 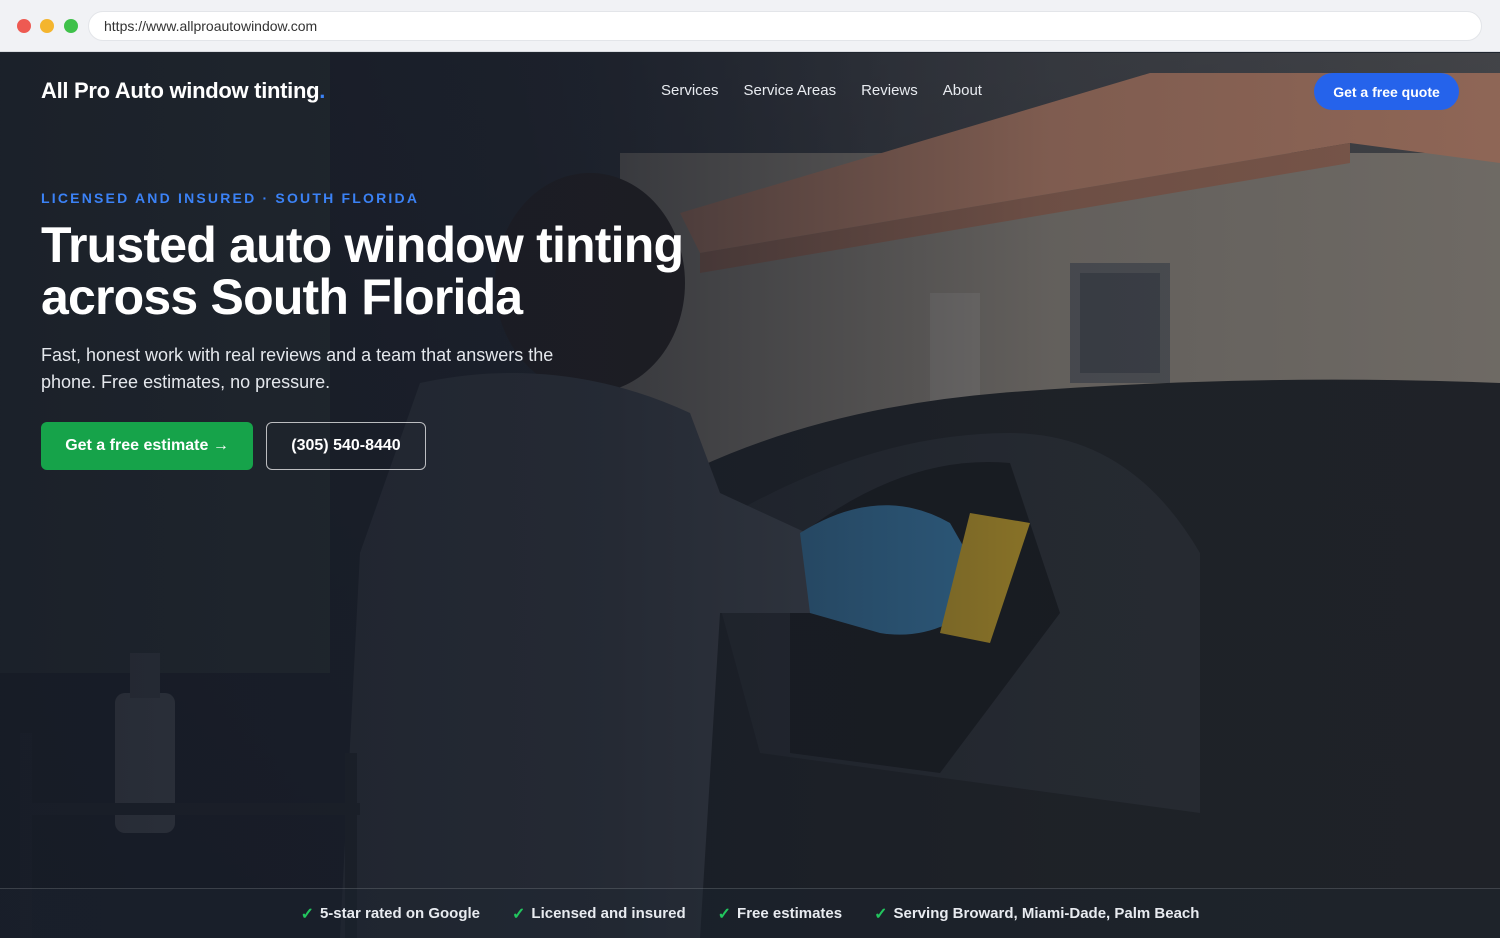 I want to click on trust-item-label: Serving Broward, Miami-Dade, Palm Beach, so click(x=1046, y=913).